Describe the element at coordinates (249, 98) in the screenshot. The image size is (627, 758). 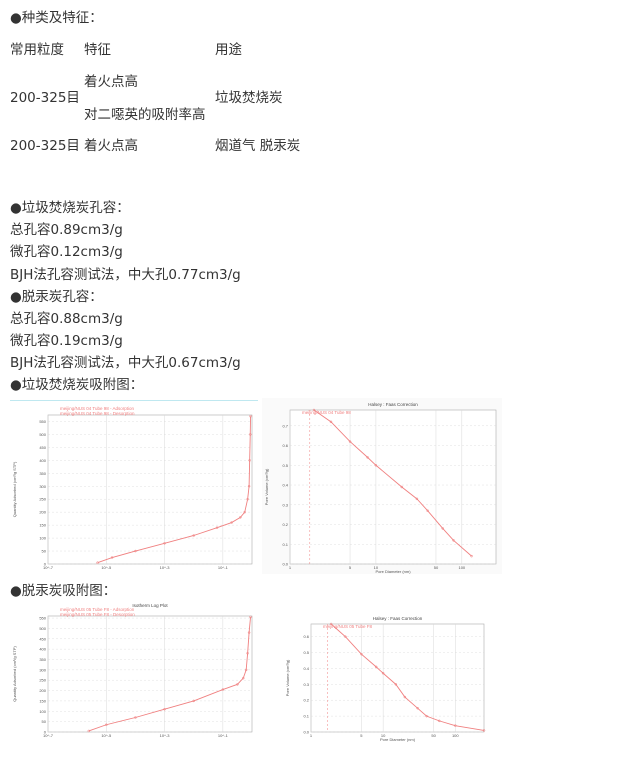
I see `row1-use: 垃圾焚烧炭` at that location.